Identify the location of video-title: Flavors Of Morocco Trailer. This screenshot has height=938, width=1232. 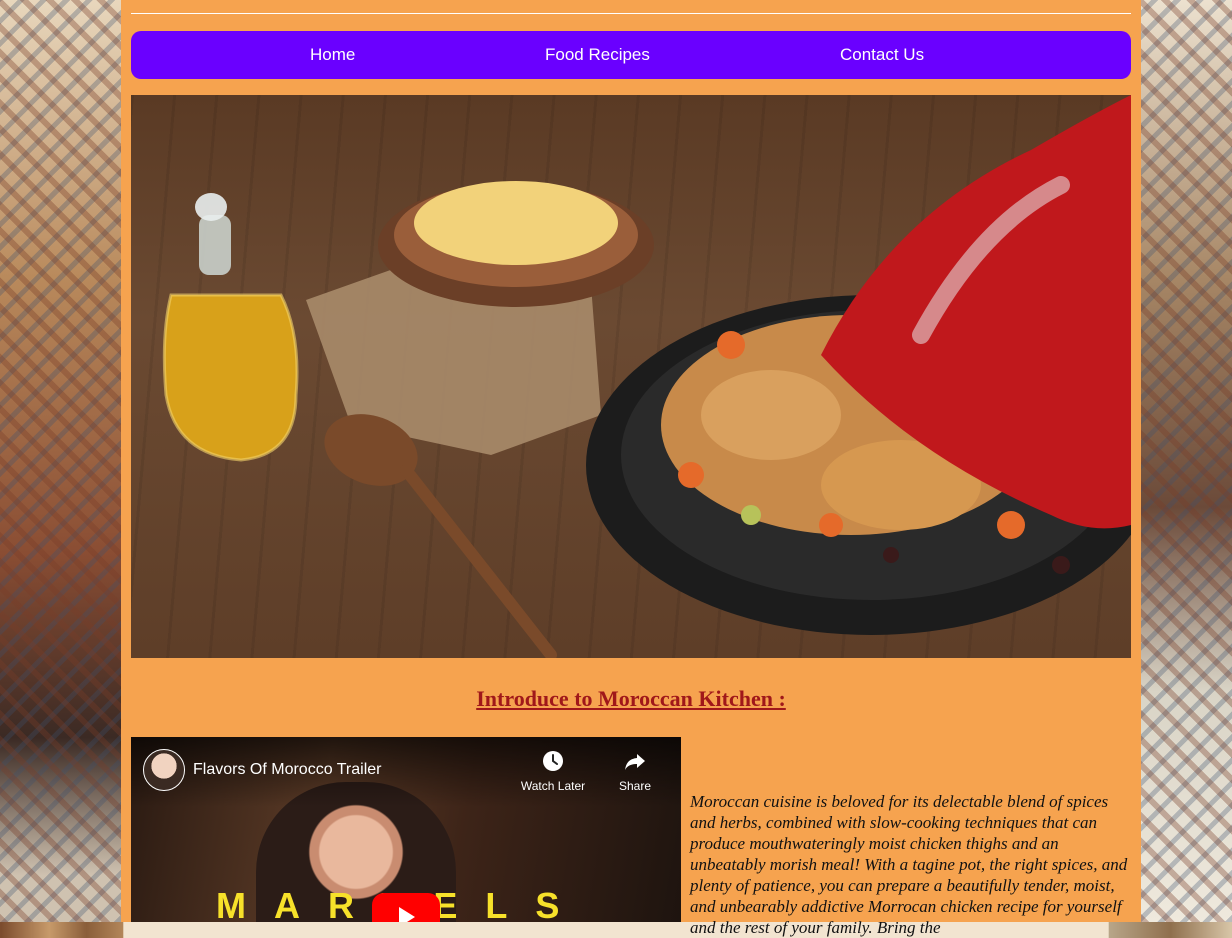
(287, 770).